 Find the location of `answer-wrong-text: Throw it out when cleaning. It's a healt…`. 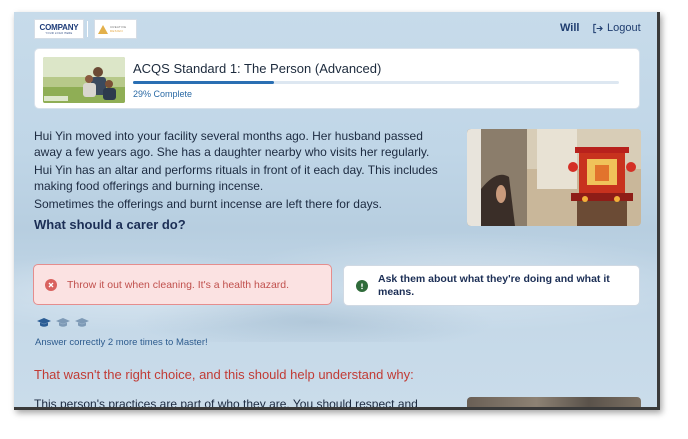

answer-wrong-text: Throw it out when cleaning. It's a healt… is located at coordinates (178, 284).